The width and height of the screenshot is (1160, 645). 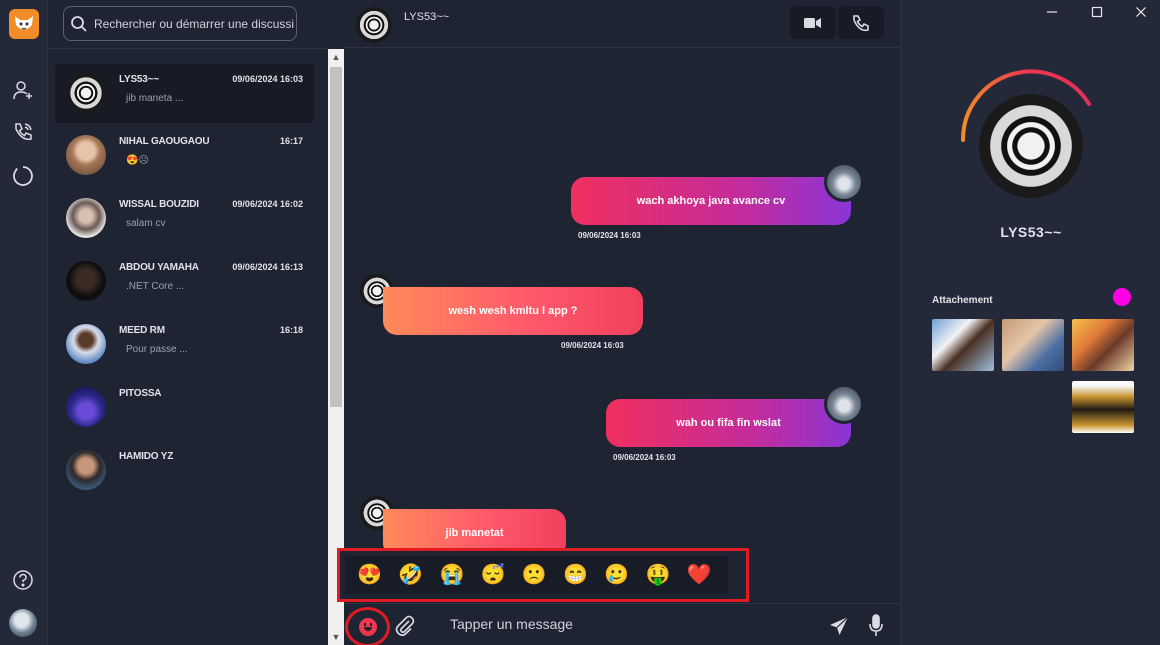 What do you see at coordinates (184, 407) in the screenshot?
I see `conversation-item: PITOSSA` at bounding box center [184, 407].